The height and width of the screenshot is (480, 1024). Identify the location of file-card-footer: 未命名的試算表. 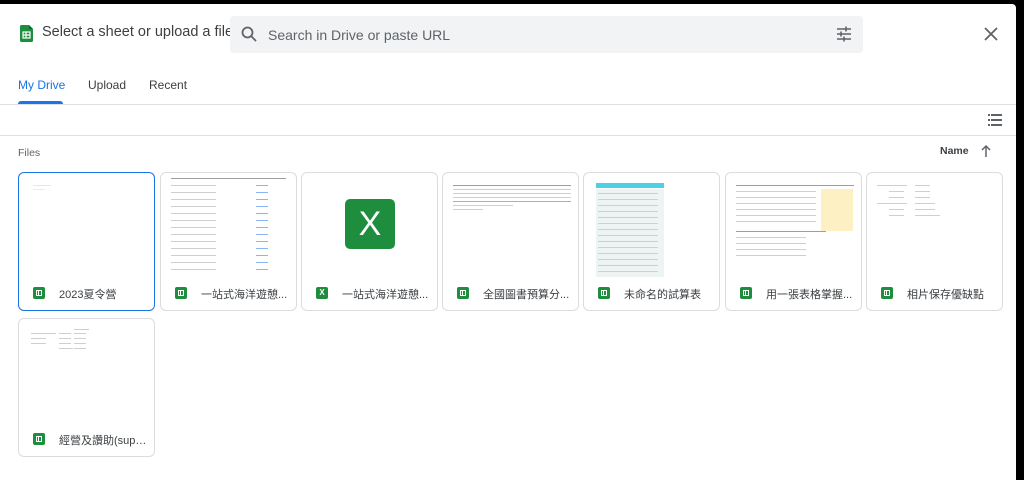
(651, 293).